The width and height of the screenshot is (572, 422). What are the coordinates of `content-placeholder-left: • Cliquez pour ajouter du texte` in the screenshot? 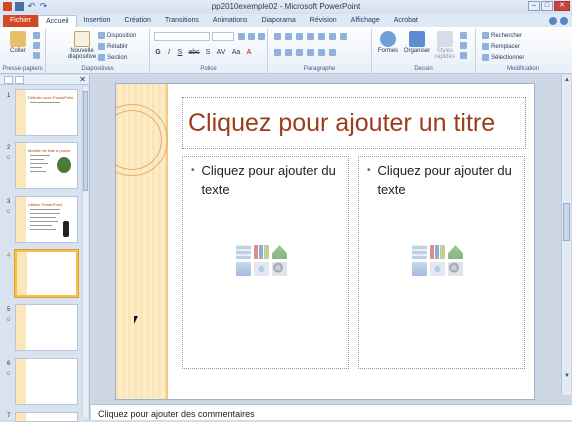 It's located at (265, 262).